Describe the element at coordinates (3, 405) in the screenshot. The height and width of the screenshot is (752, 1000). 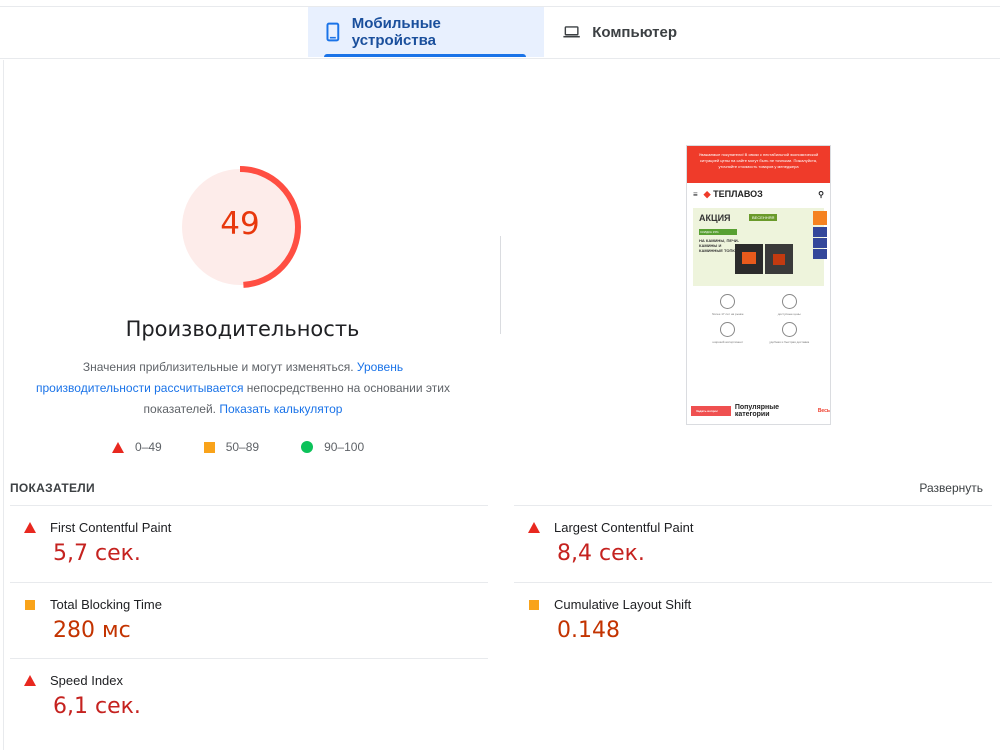
I see `panel-border` at that location.